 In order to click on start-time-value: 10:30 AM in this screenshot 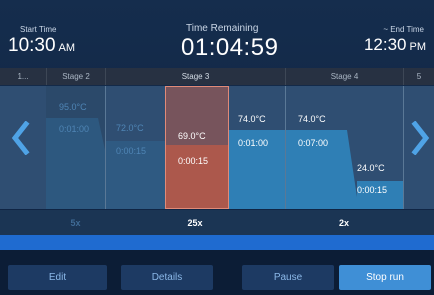, I will do `click(41, 46)`.